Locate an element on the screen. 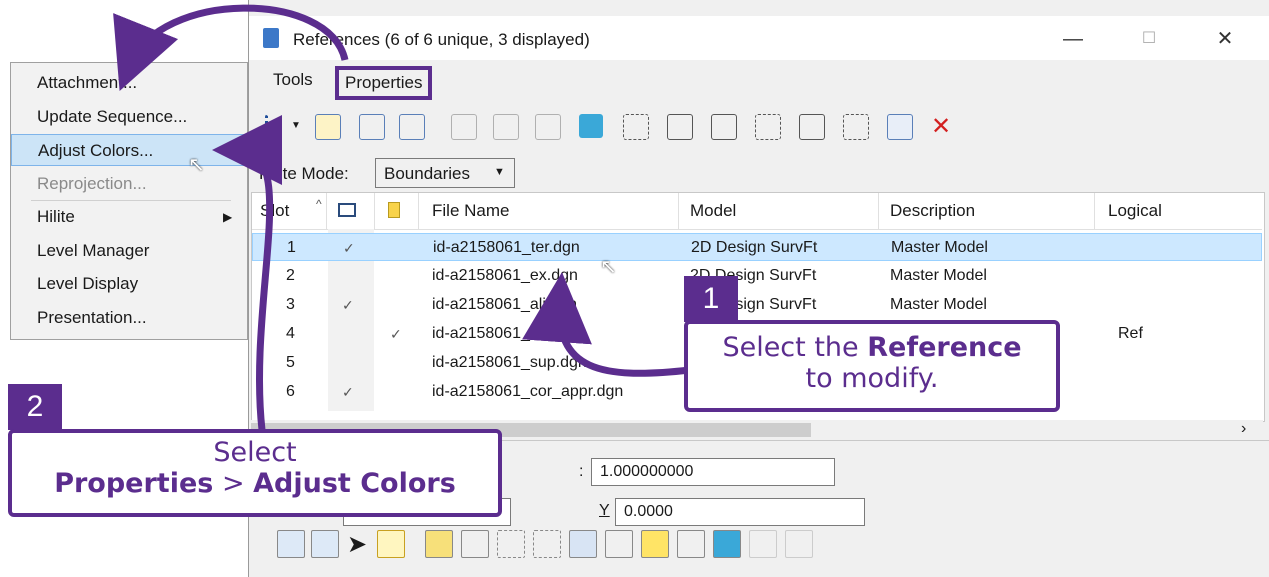  step1-callout: Select the Reference to modify. is located at coordinates (872, 366).